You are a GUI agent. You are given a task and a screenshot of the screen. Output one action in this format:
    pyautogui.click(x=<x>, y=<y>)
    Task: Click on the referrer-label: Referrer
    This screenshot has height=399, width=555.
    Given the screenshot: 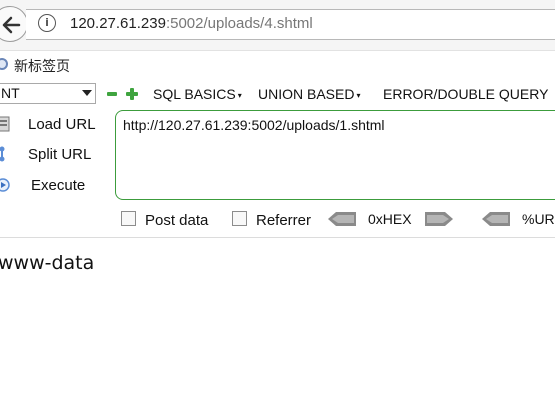 What is the action you would take?
    pyautogui.click(x=283, y=220)
    